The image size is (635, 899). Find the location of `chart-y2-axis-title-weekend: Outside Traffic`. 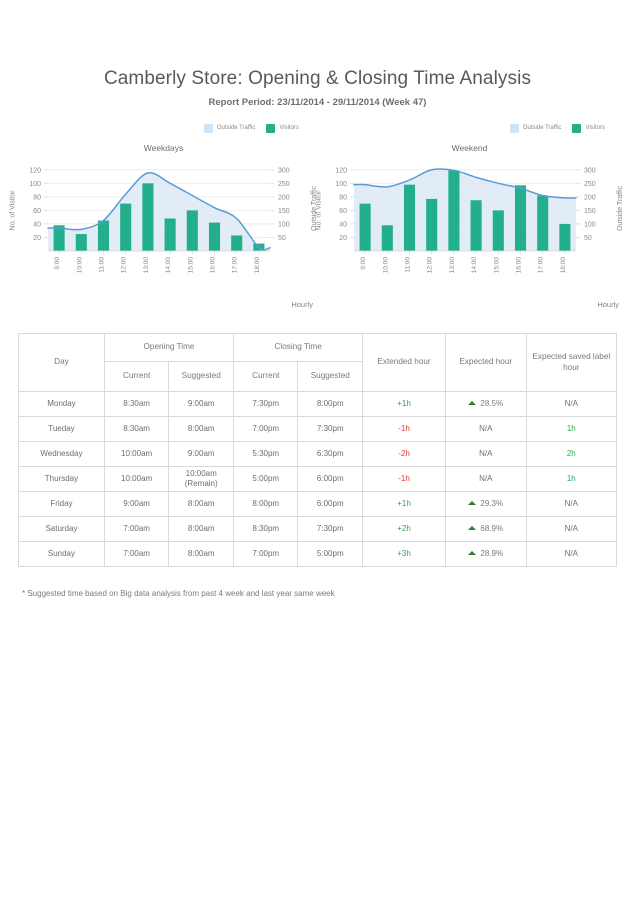

chart-y2-axis-title-weekend: Outside Traffic is located at coordinates (620, 208).